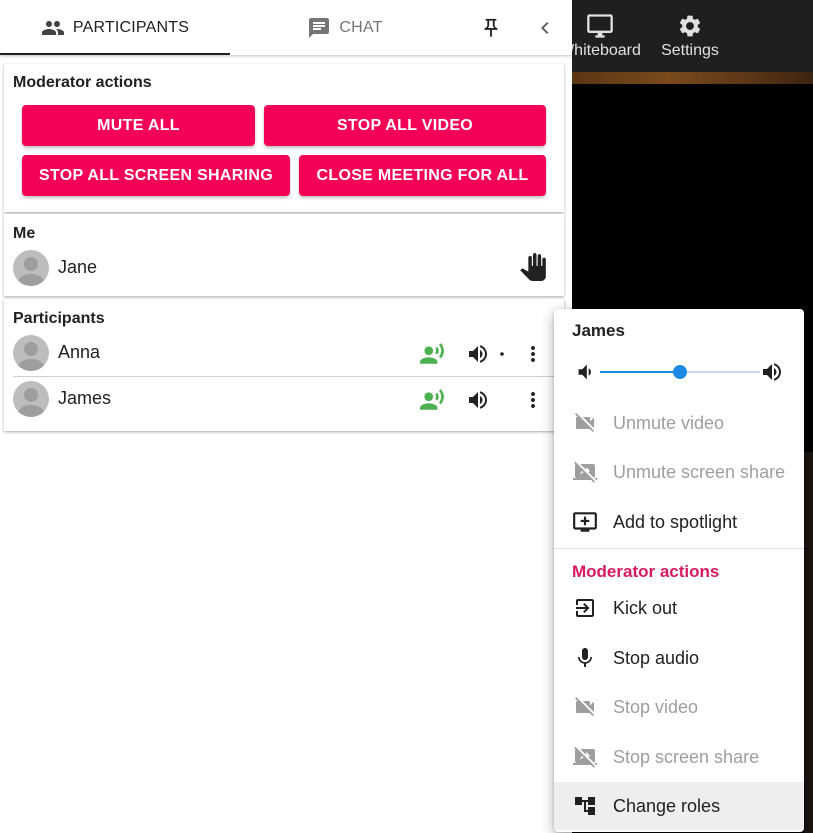  I want to click on menu-item-add-to-spotlight: Add to spotlight, so click(679, 522).